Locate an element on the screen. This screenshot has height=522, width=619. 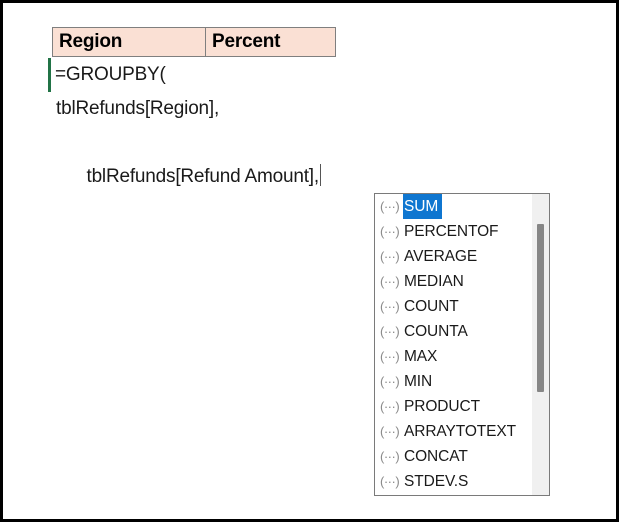
formula-line-1: =GROUPBY( is located at coordinates (220, 75).